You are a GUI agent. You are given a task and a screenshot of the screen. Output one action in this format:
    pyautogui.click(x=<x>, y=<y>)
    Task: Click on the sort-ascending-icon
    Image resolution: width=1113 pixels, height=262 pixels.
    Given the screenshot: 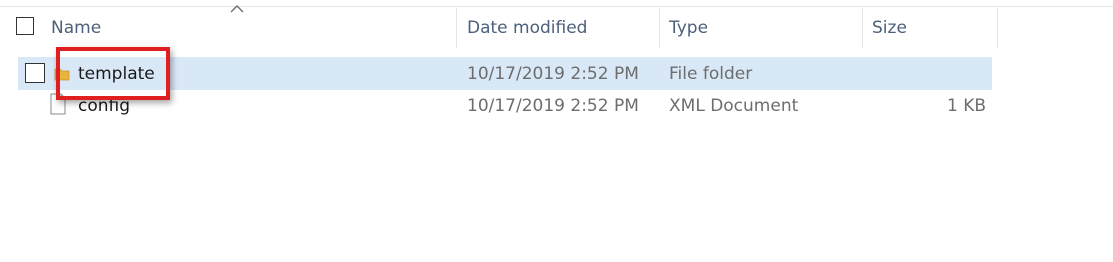 What is the action you would take?
    pyautogui.click(x=237, y=9)
    